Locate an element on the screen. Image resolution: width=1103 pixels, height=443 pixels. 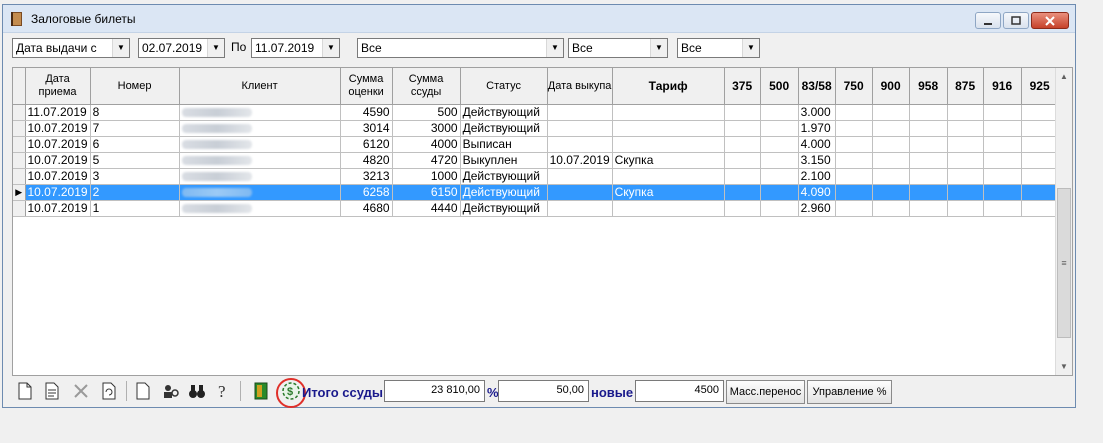
col-header-375: 375 is located at coordinates (742, 86).